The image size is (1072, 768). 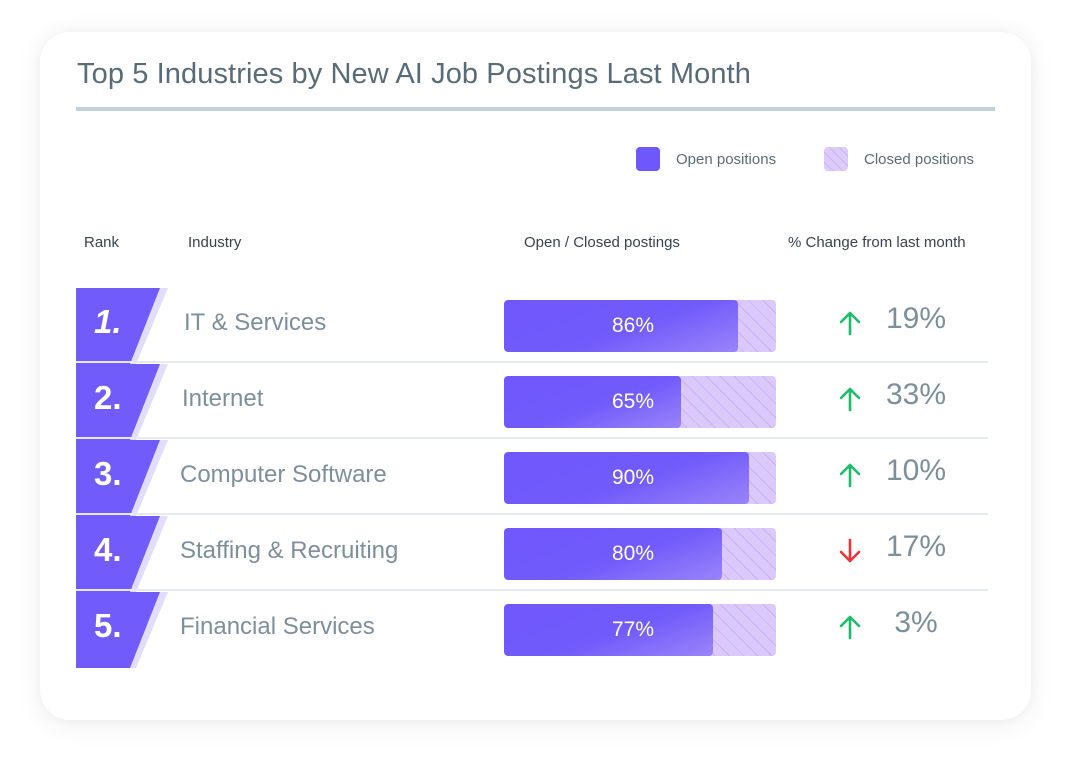 I want to click on closed-postings-bar: 80%, so click(x=640, y=554).